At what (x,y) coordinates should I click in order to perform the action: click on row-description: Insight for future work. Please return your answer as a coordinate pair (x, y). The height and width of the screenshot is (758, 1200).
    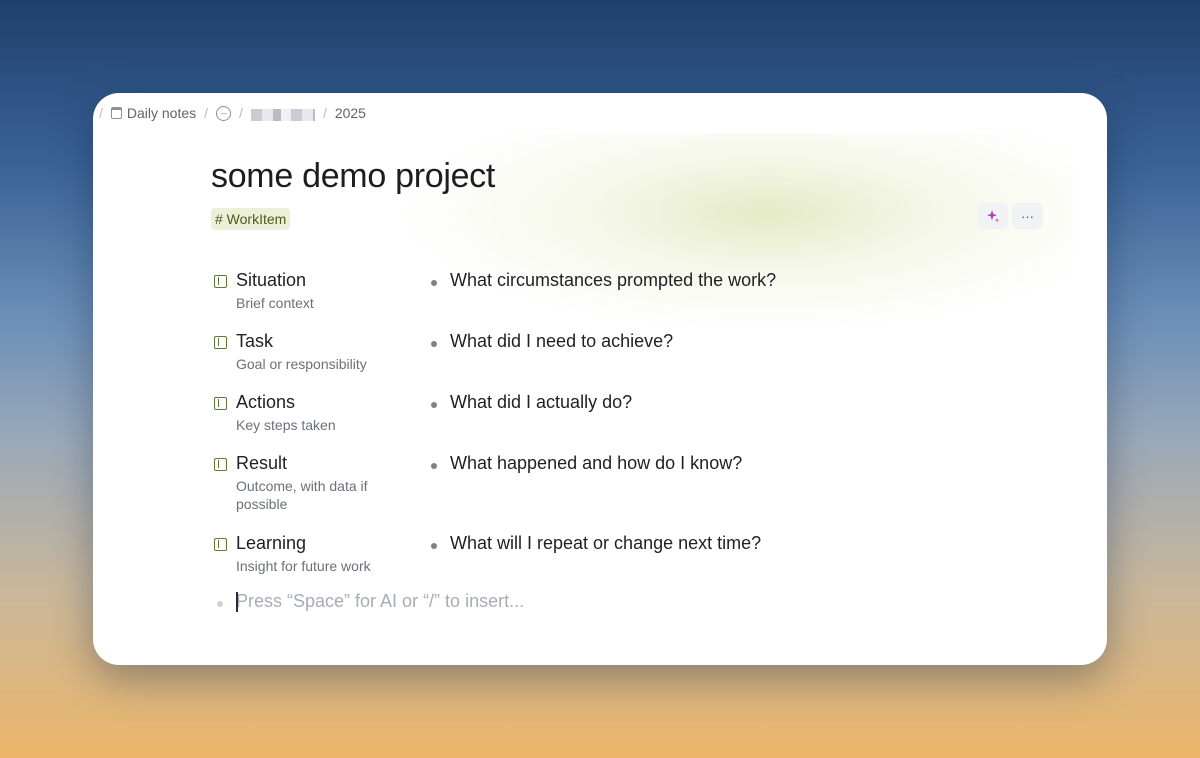
    Looking at the image, I should click on (303, 566).